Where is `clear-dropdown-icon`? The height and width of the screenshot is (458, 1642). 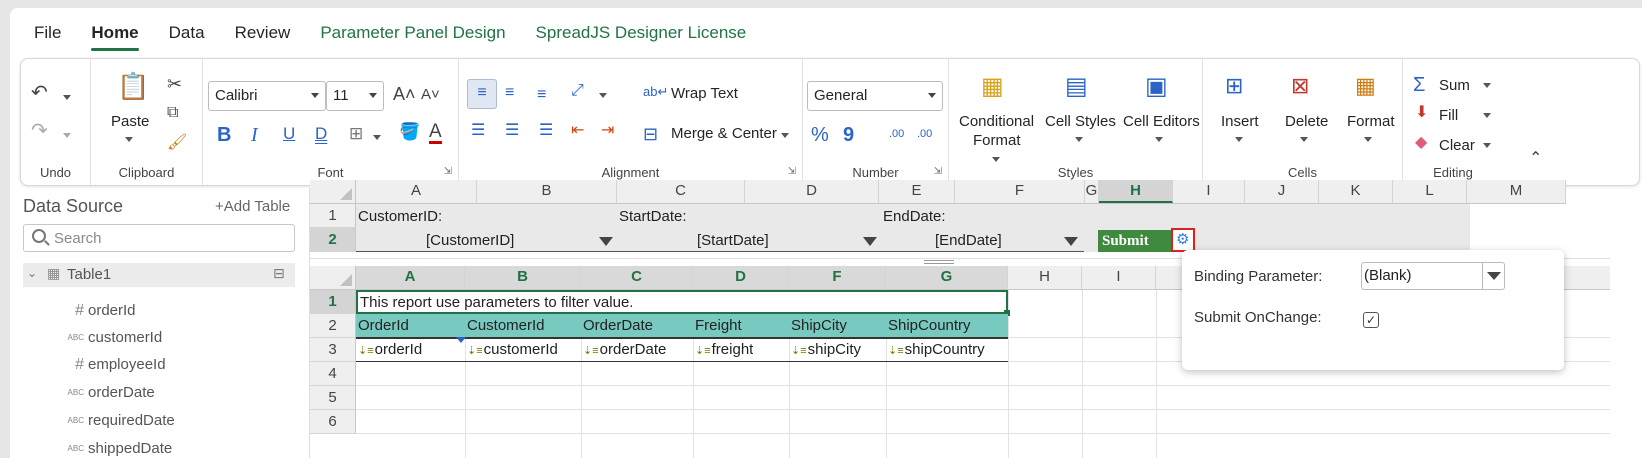
clear-dropdown-icon is located at coordinates (1487, 145).